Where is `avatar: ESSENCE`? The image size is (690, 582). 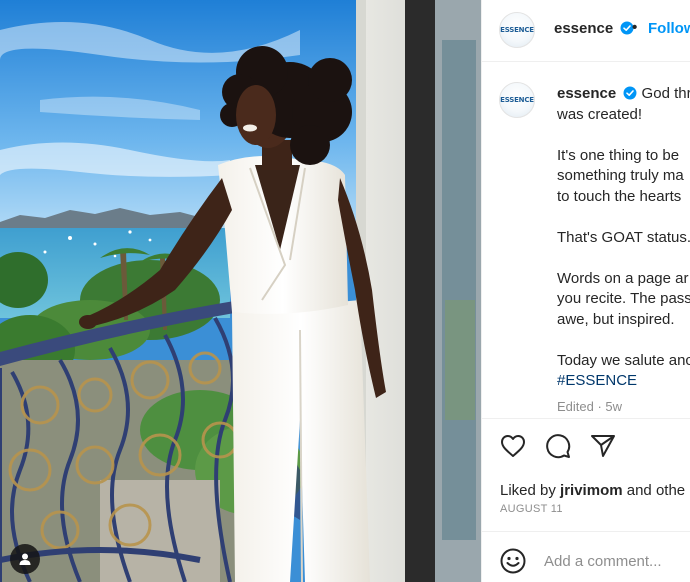
avatar: ESSENCE is located at coordinates (517, 30).